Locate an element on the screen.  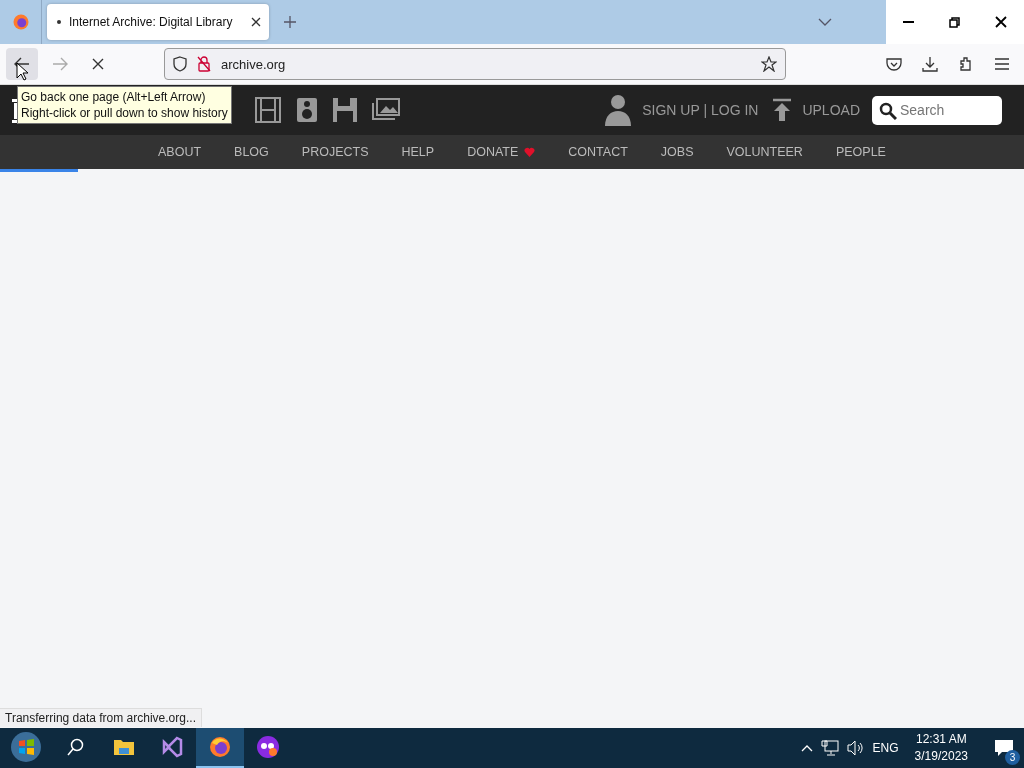
images-icon is located at coordinates (386, 109).